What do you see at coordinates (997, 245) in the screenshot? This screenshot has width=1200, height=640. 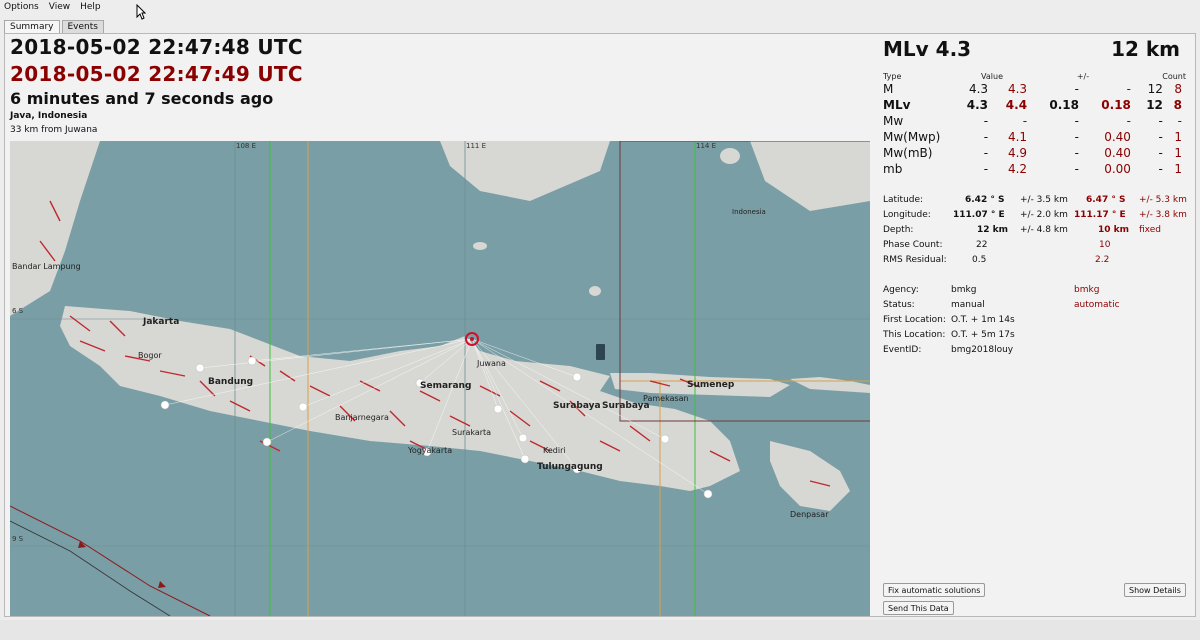 I see `phase-count-row: Phase Count: 22 10` at bounding box center [997, 245].